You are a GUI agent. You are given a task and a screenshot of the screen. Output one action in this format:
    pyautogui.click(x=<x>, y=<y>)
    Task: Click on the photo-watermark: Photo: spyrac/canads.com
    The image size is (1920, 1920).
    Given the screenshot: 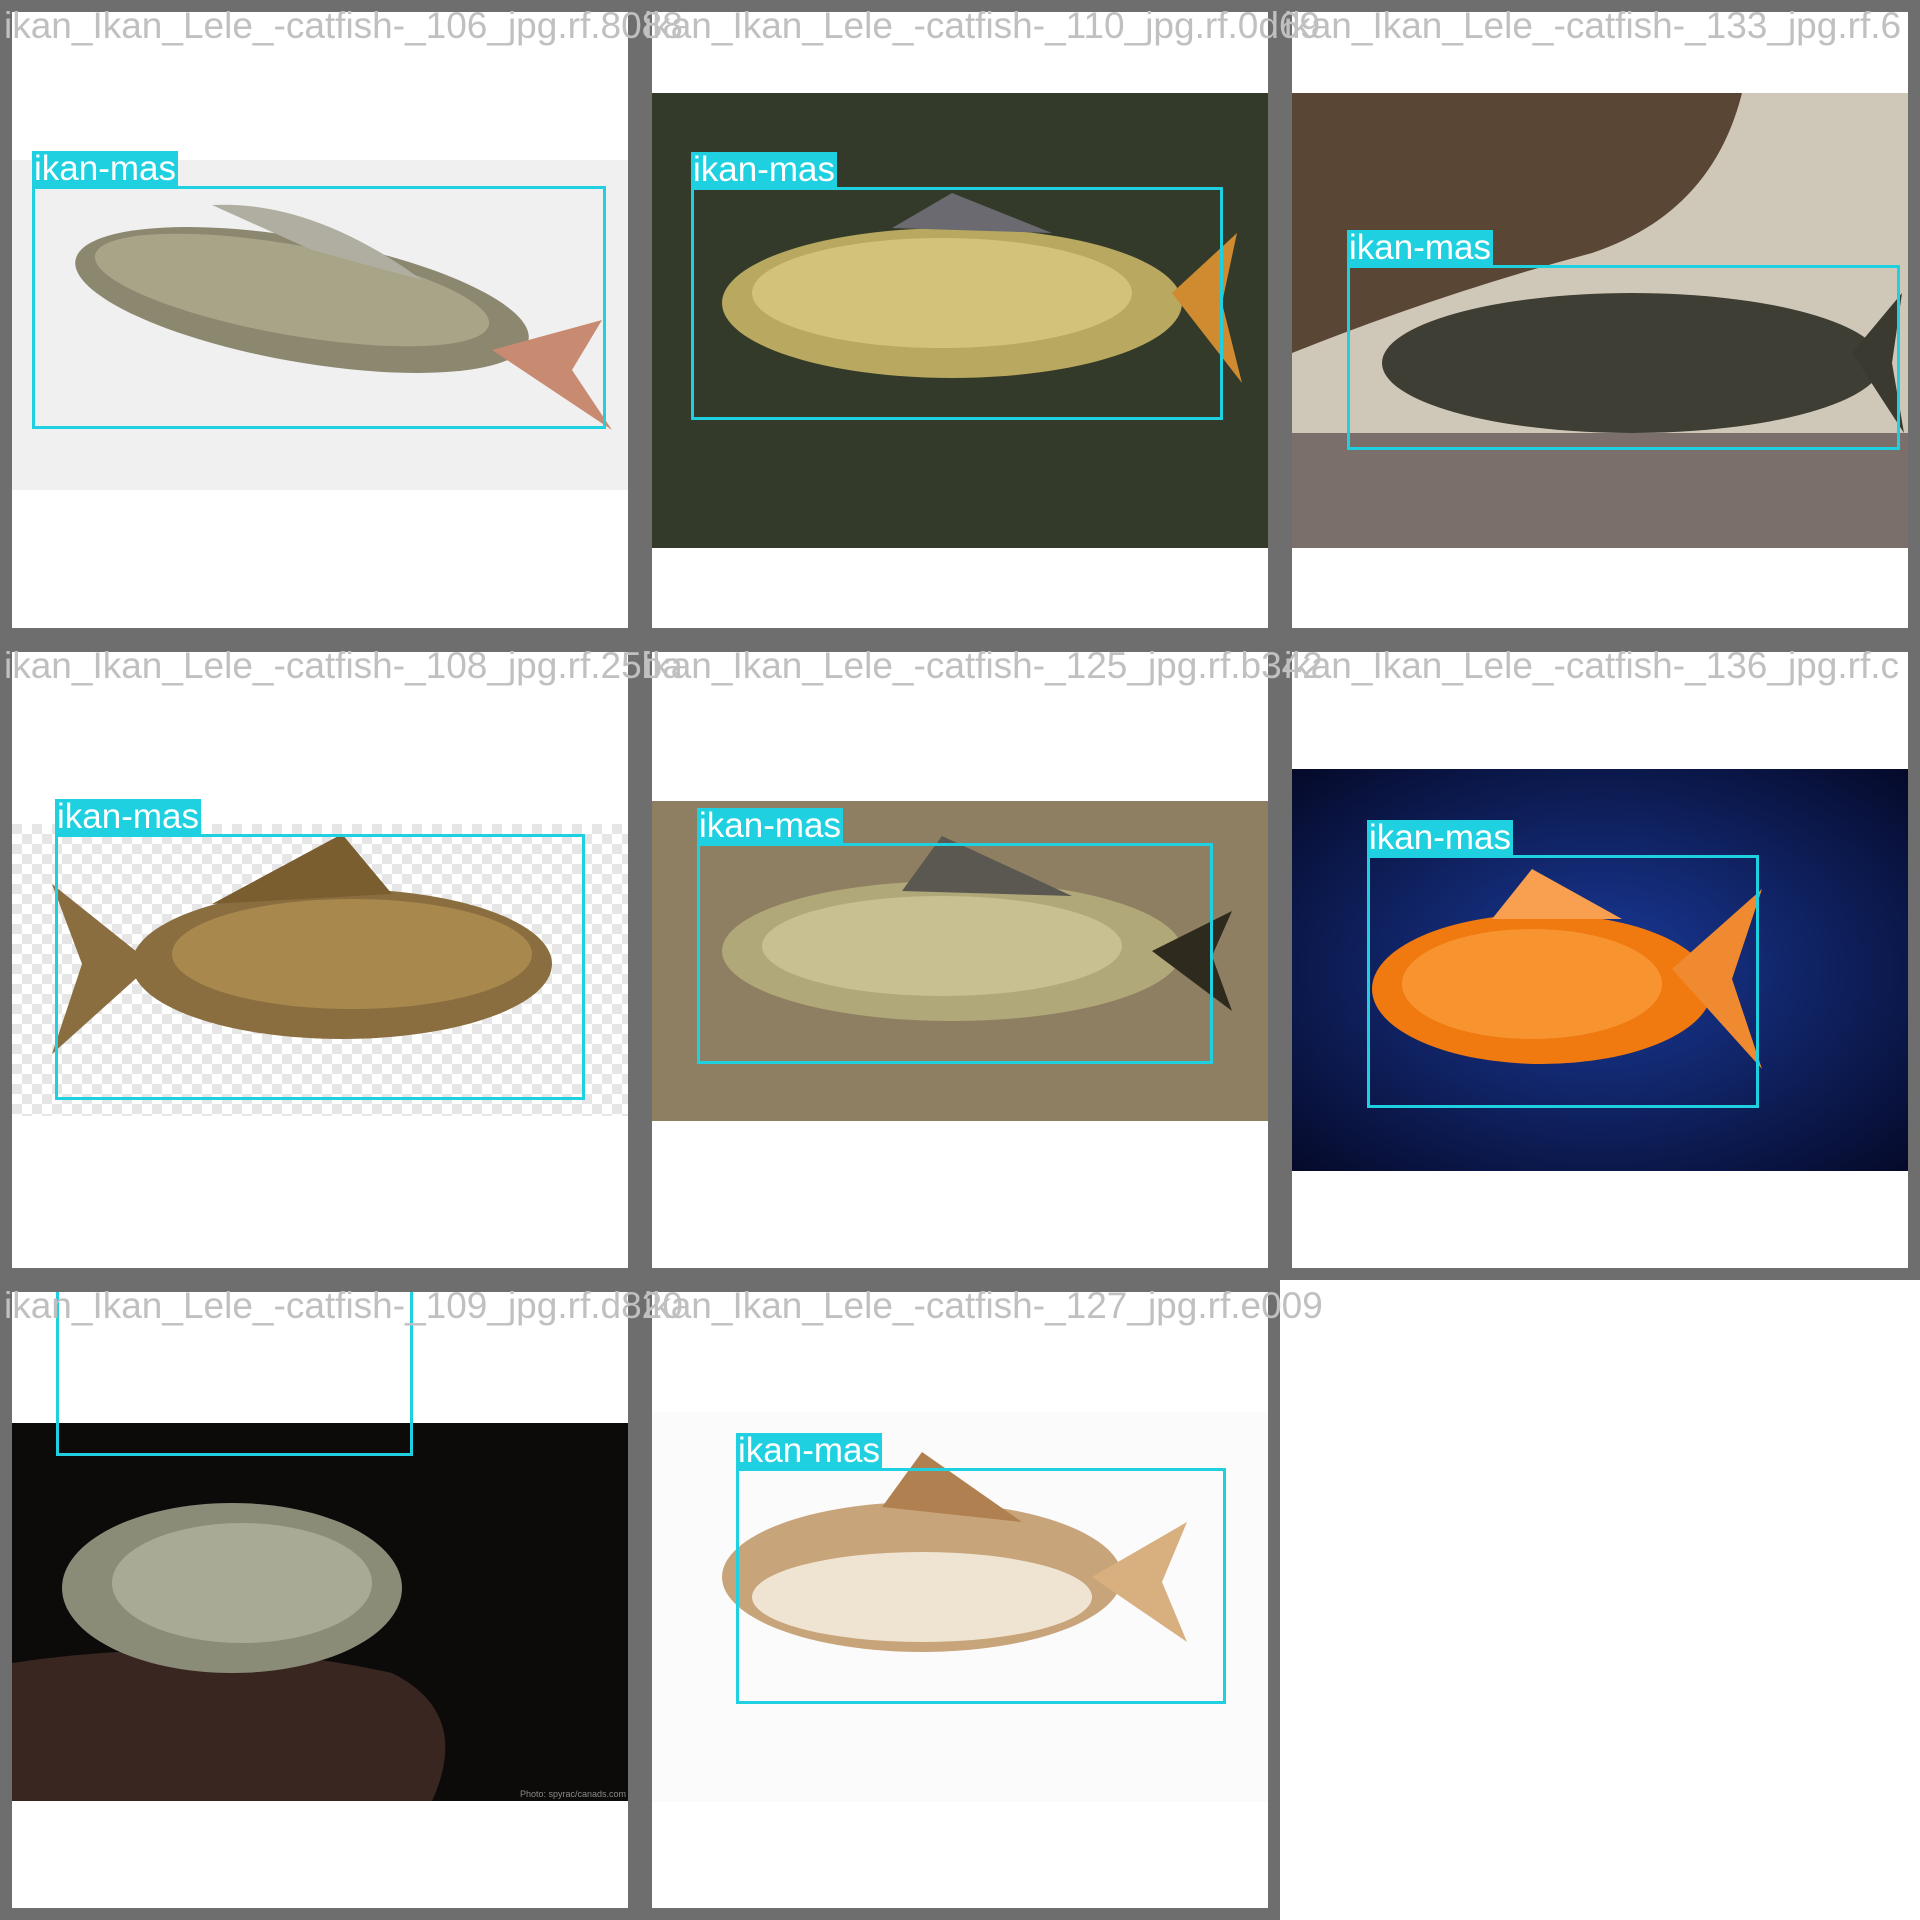 What is the action you would take?
    pyautogui.click(x=572, y=1794)
    